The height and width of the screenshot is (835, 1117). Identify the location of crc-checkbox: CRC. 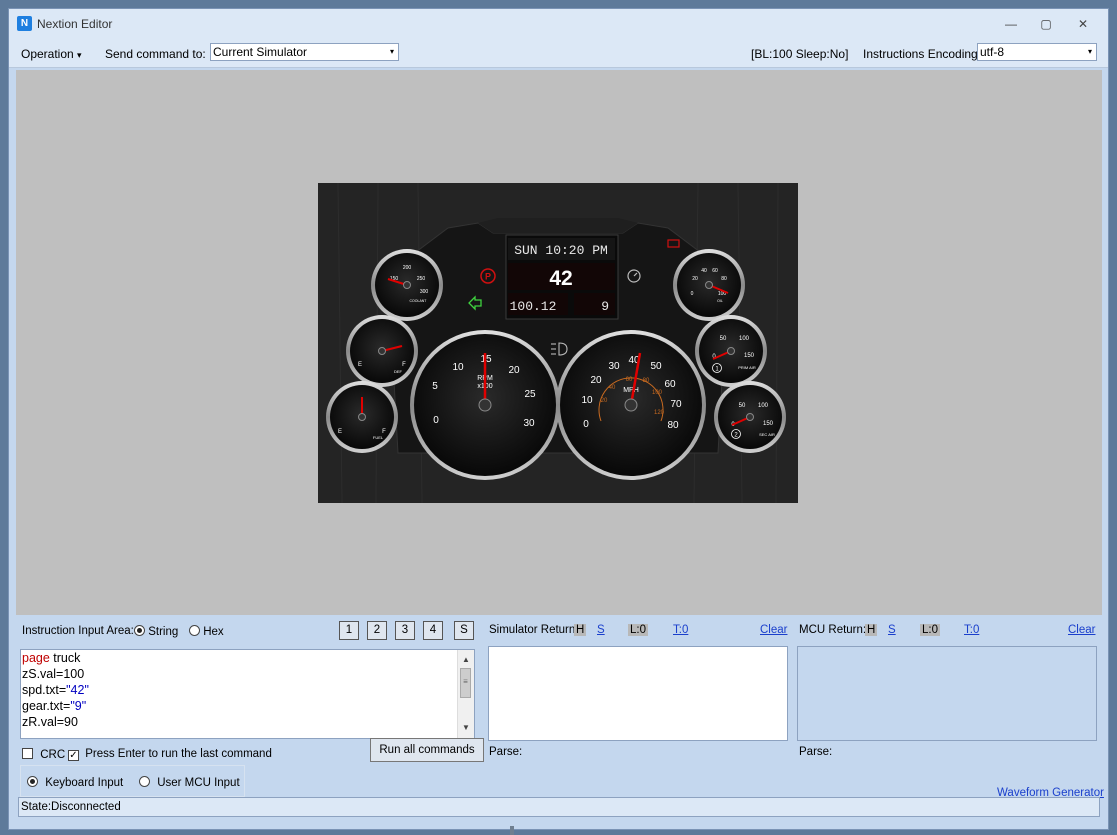
(43, 754).